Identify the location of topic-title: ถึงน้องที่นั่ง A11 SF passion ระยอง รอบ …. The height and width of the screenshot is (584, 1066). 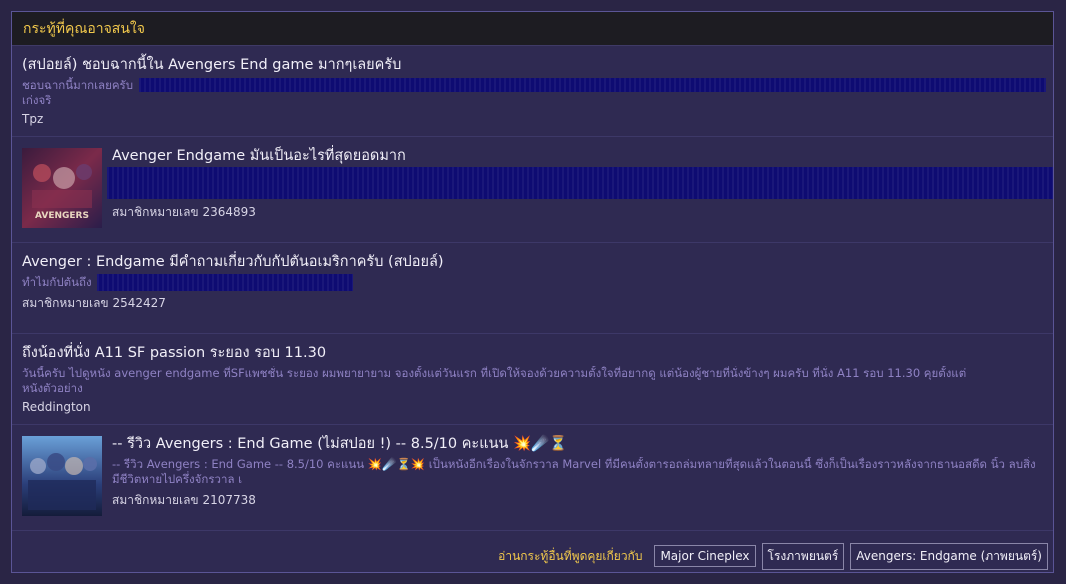
(174, 352).